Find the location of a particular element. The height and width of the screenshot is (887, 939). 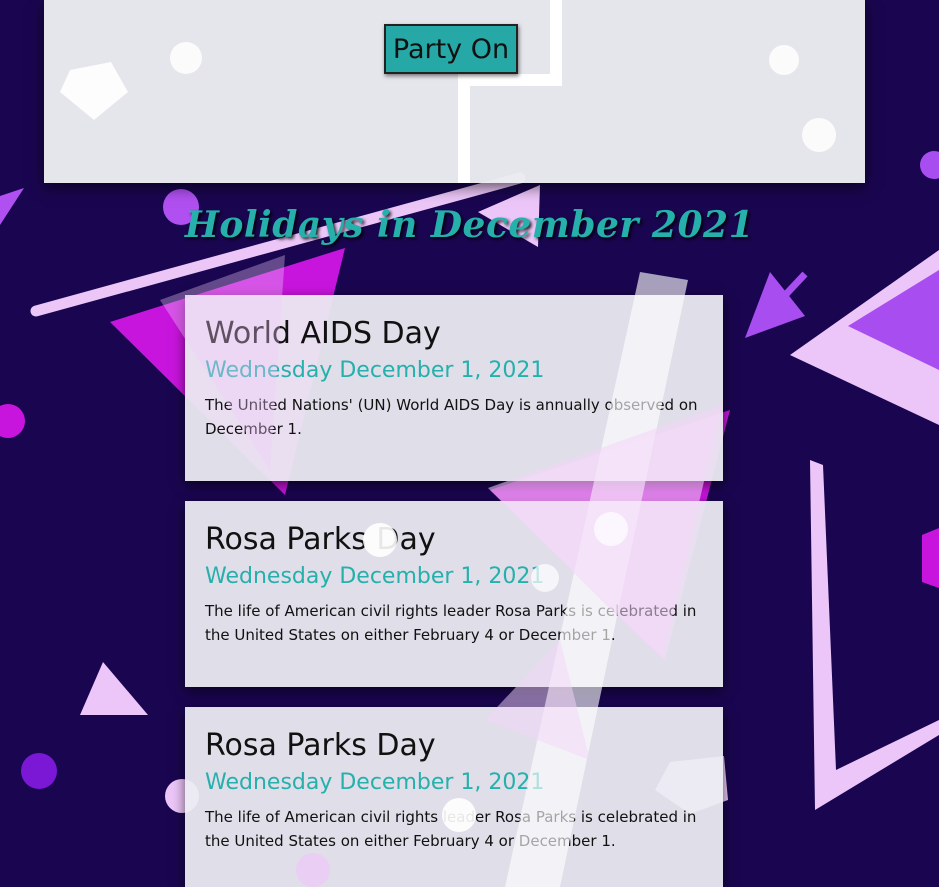

pink-triangle-shape-bottom is located at coordinates (114, 688).